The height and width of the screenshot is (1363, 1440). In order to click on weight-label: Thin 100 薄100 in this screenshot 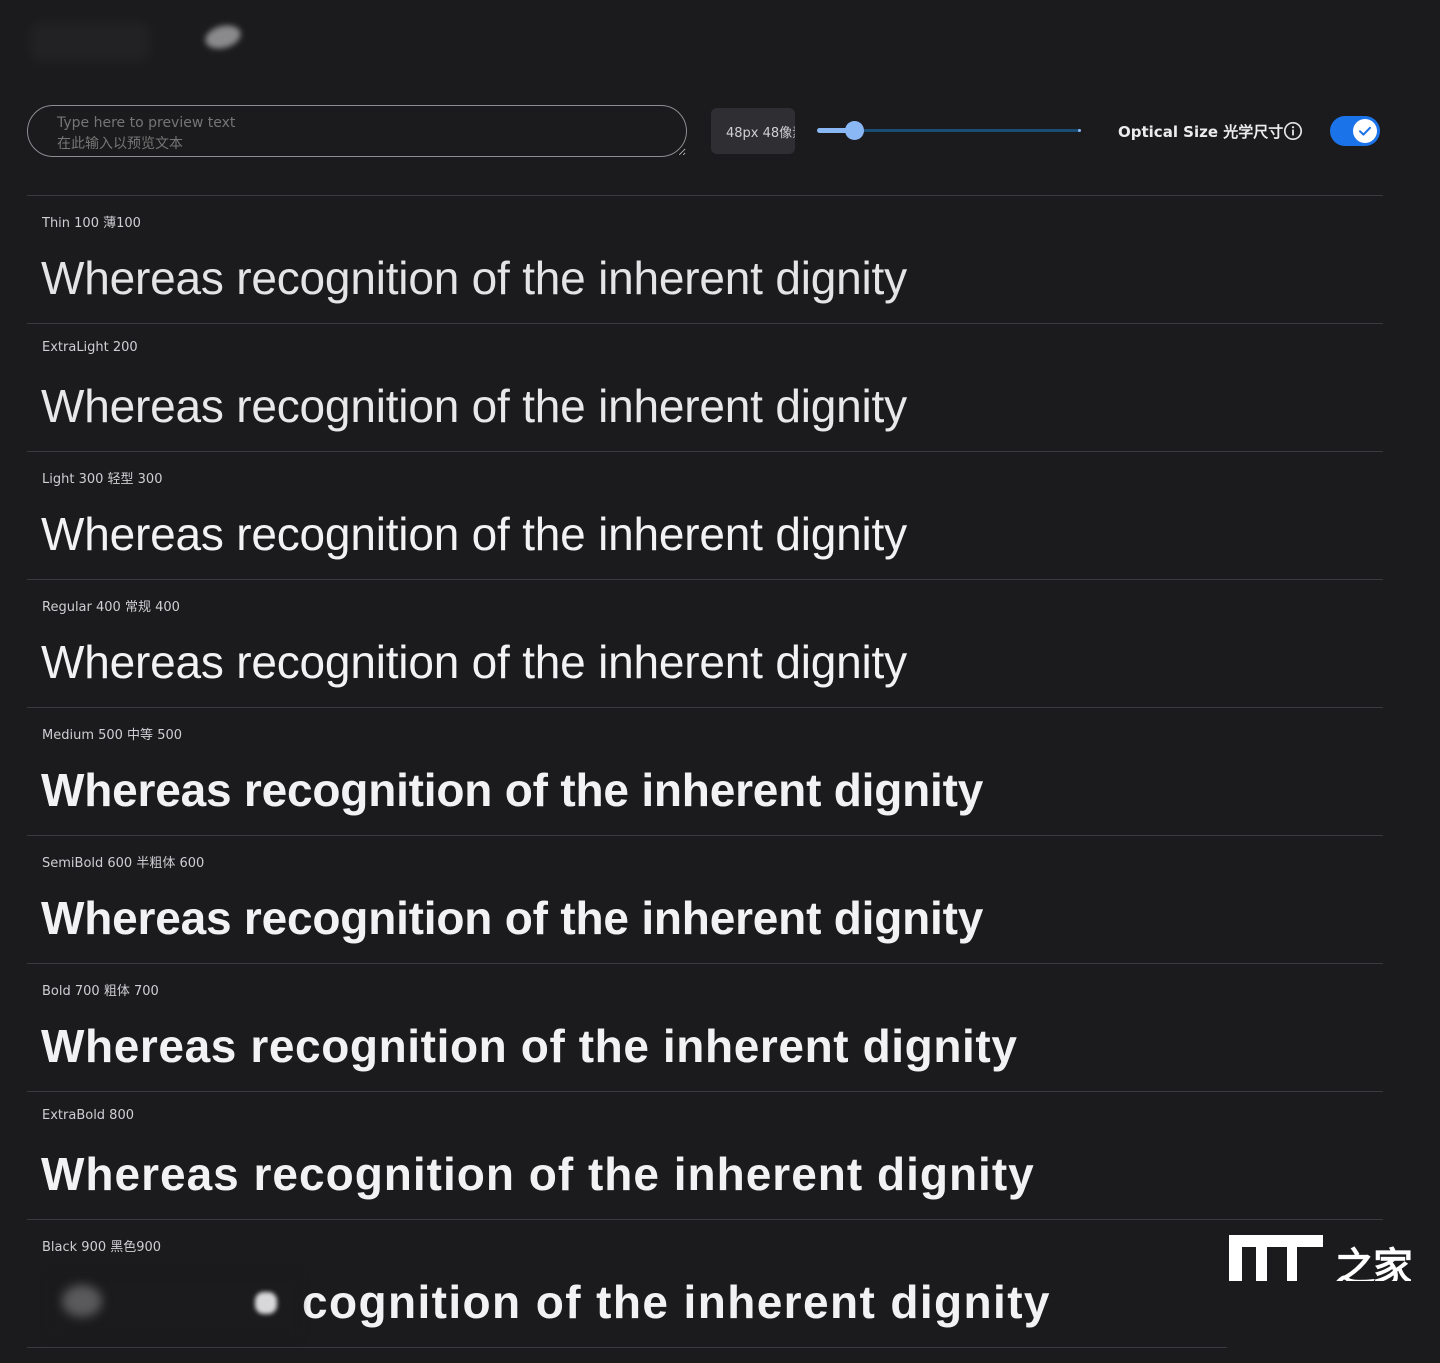, I will do `click(91, 223)`.